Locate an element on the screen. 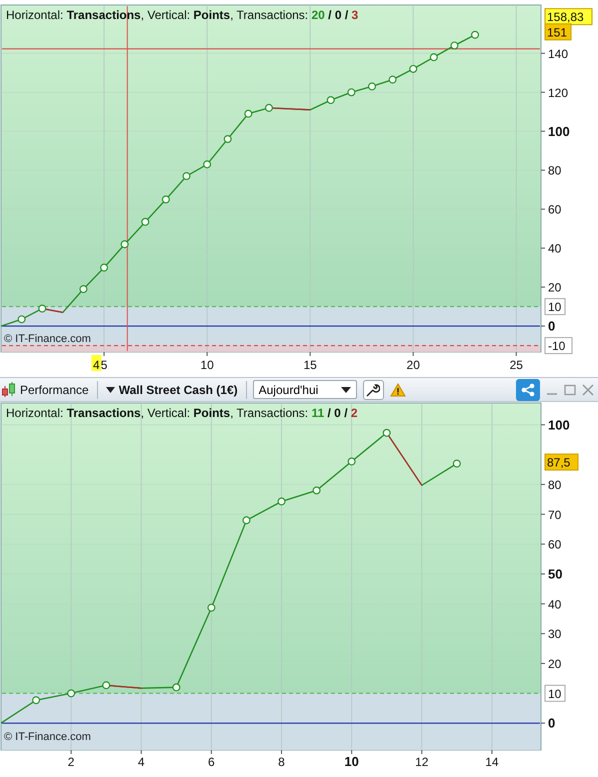 The width and height of the screenshot is (598, 777). axis-label: 30 is located at coordinates (555, 634).